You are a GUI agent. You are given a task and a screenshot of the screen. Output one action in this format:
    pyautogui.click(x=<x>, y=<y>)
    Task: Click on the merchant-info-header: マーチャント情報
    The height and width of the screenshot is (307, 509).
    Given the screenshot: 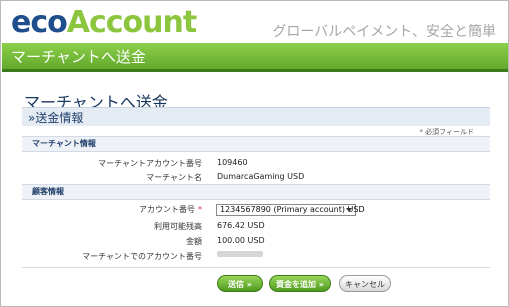 What is the action you would take?
    pyautogui.click(x=256, y=144)
    